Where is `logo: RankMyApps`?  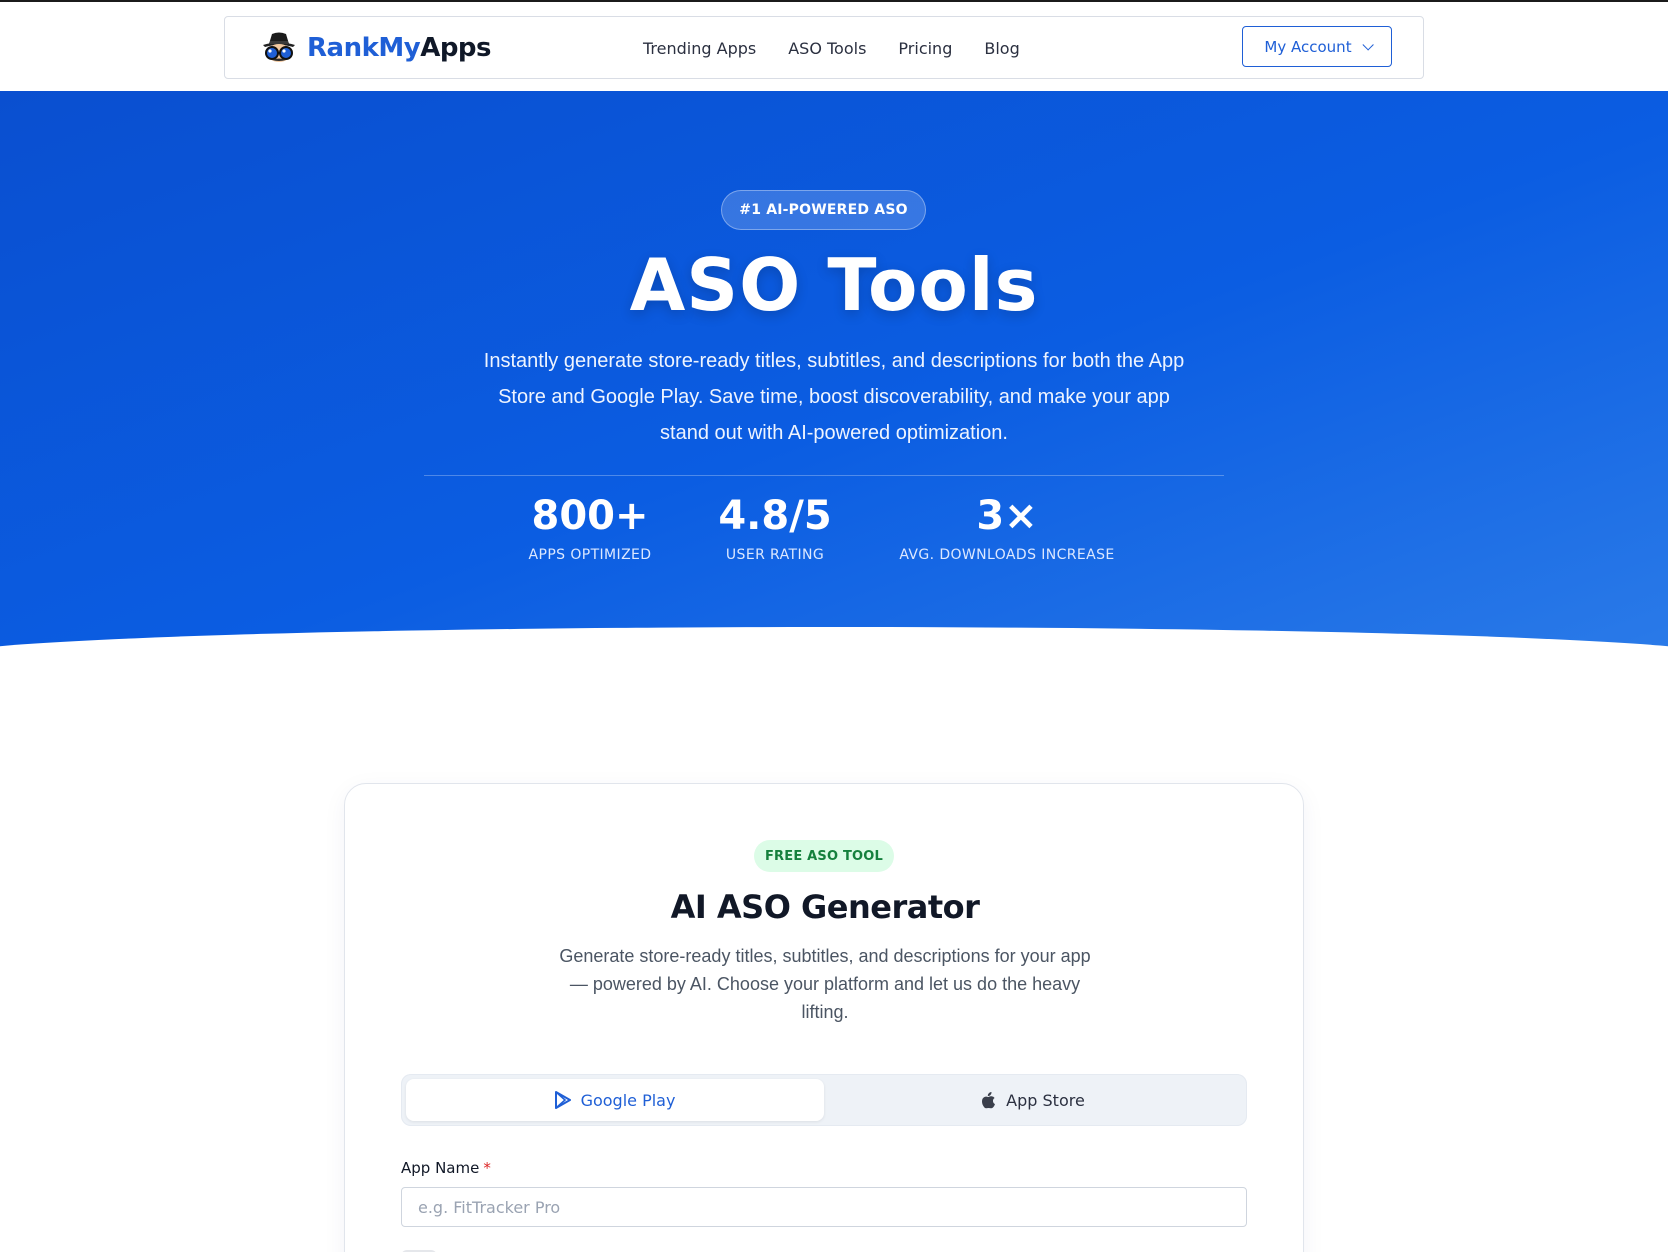 logo: RankMyApps is located at coordinates (374, 48).